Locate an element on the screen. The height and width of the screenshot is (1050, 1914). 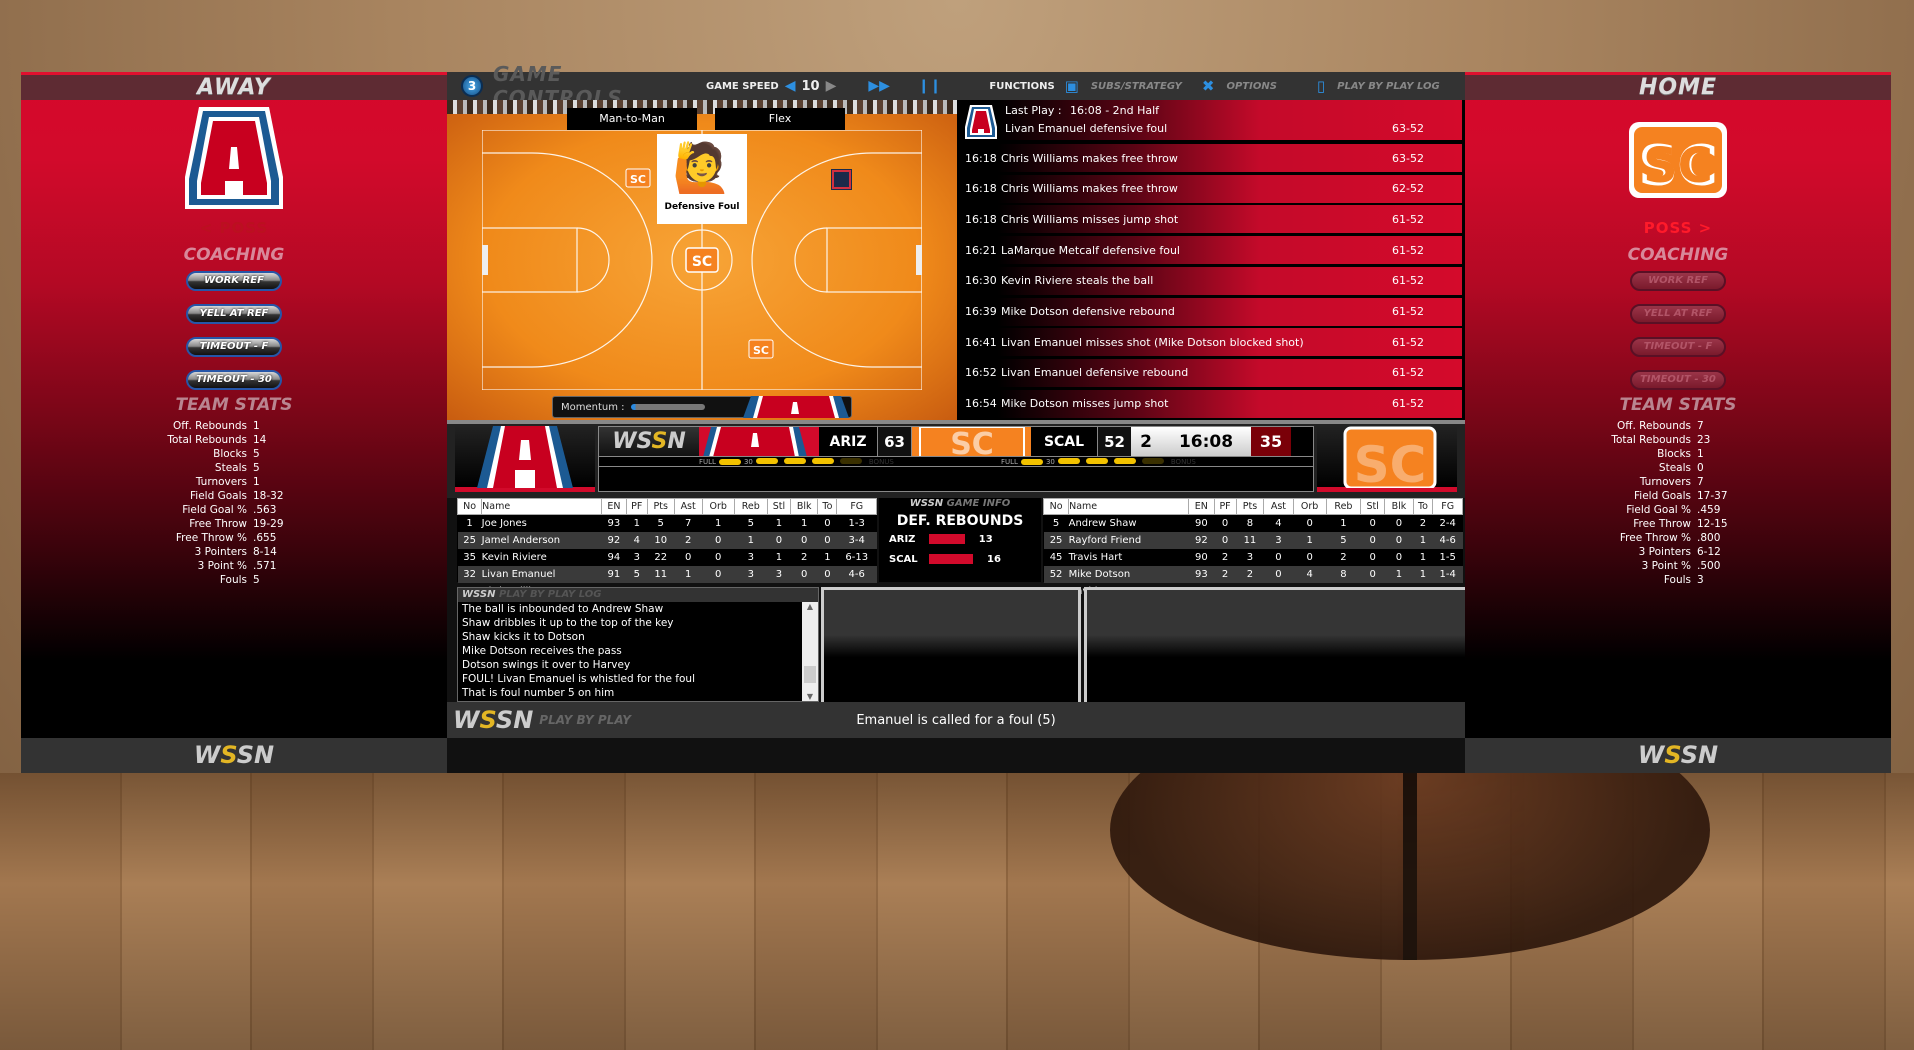
speed-increase-icon: ▶ is located at coordinates (831, 86).